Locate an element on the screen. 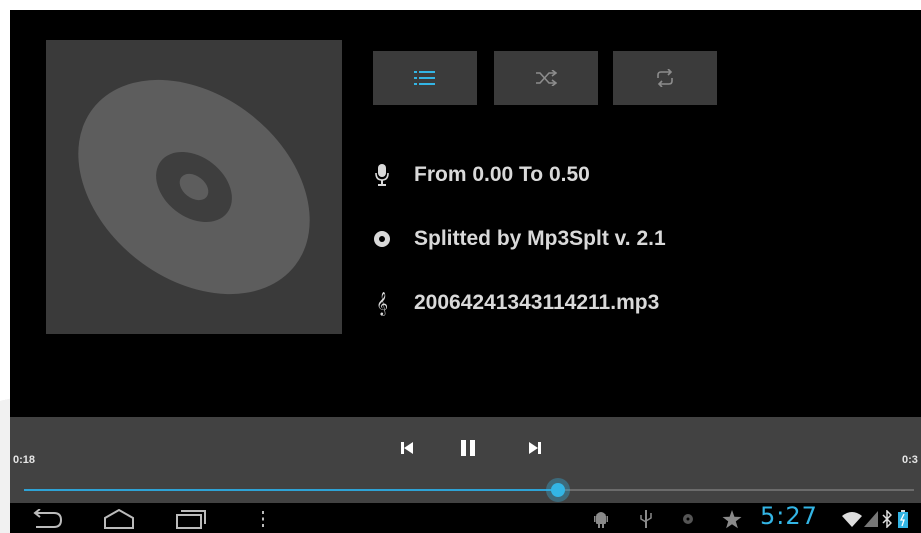 The image size is (921, 533). home-button is located at coordinates (119, 519).